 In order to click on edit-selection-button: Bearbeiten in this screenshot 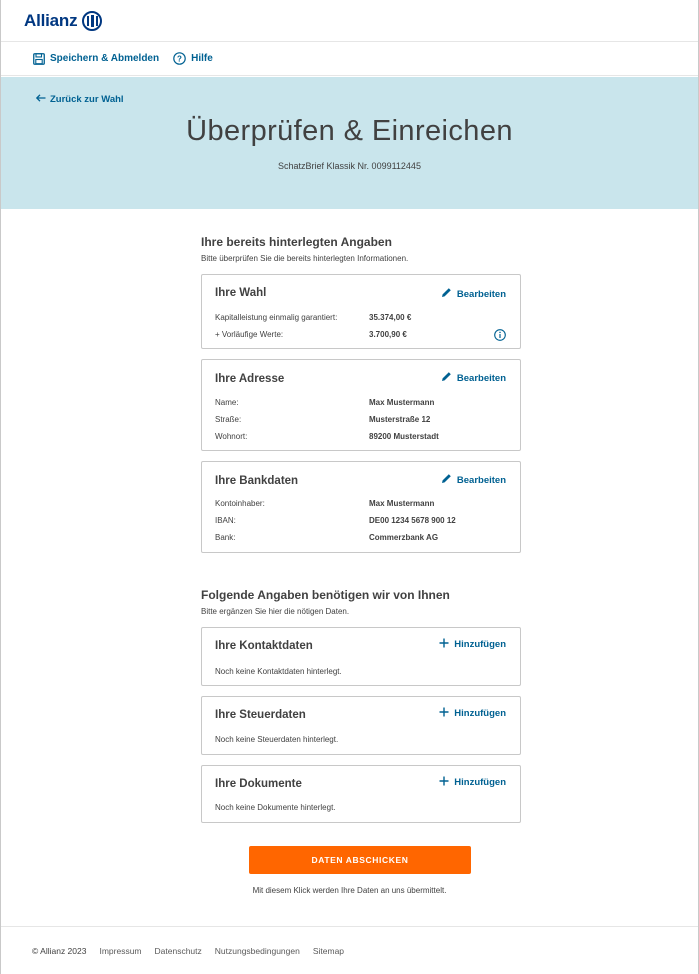, I will do `click(473, 294)`.